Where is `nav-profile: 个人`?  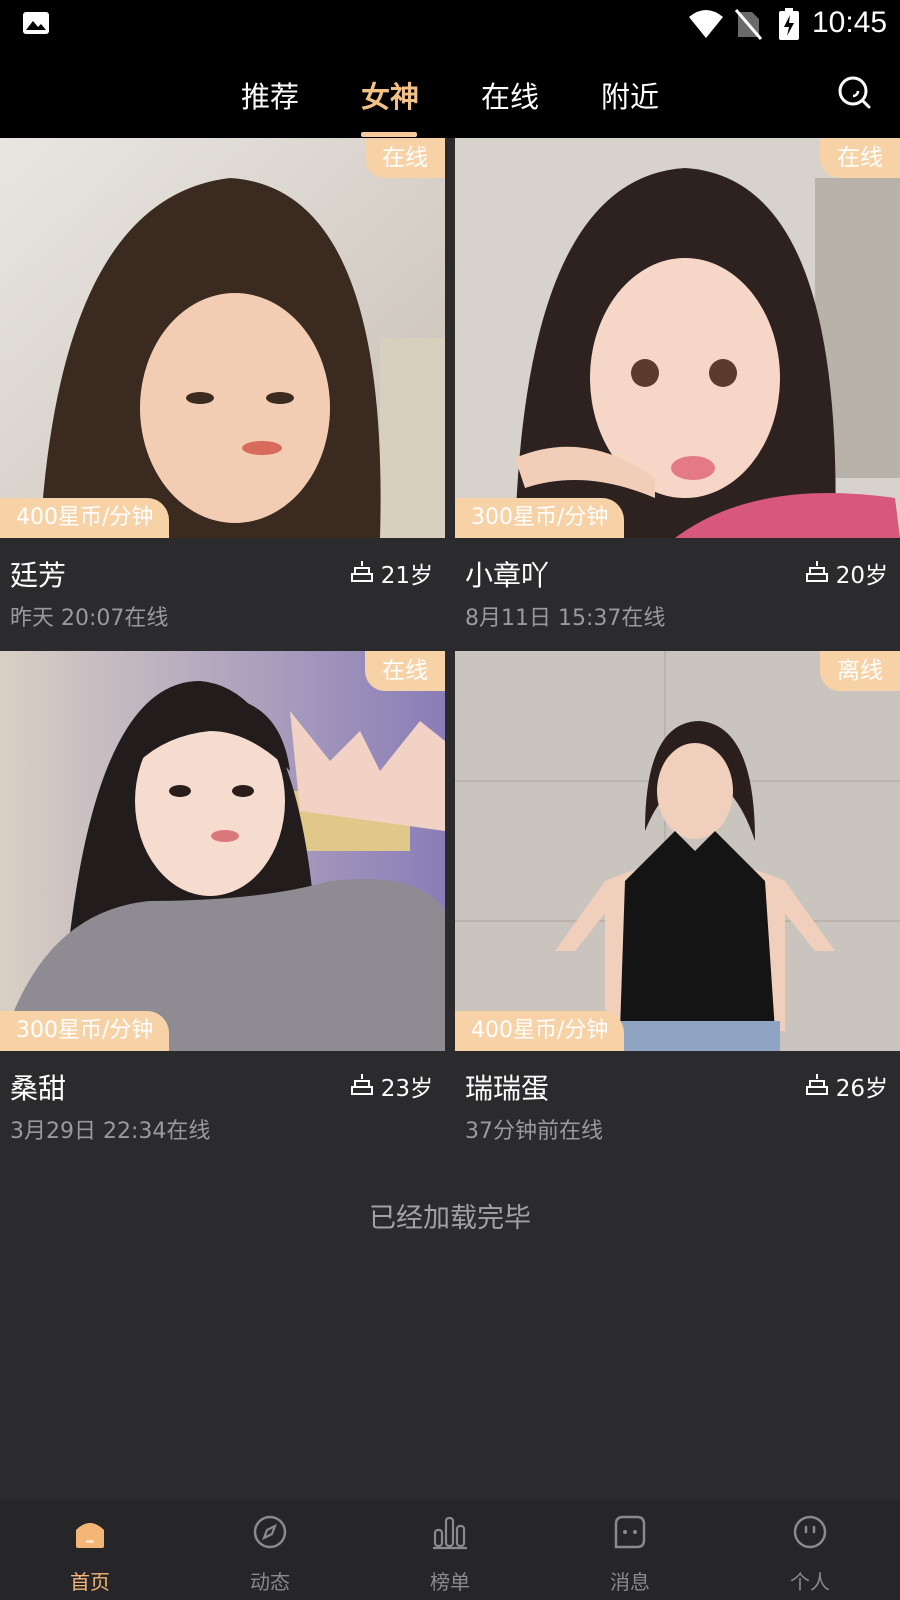 nav-profile: 个人 is located at coordinates (810, 1550).